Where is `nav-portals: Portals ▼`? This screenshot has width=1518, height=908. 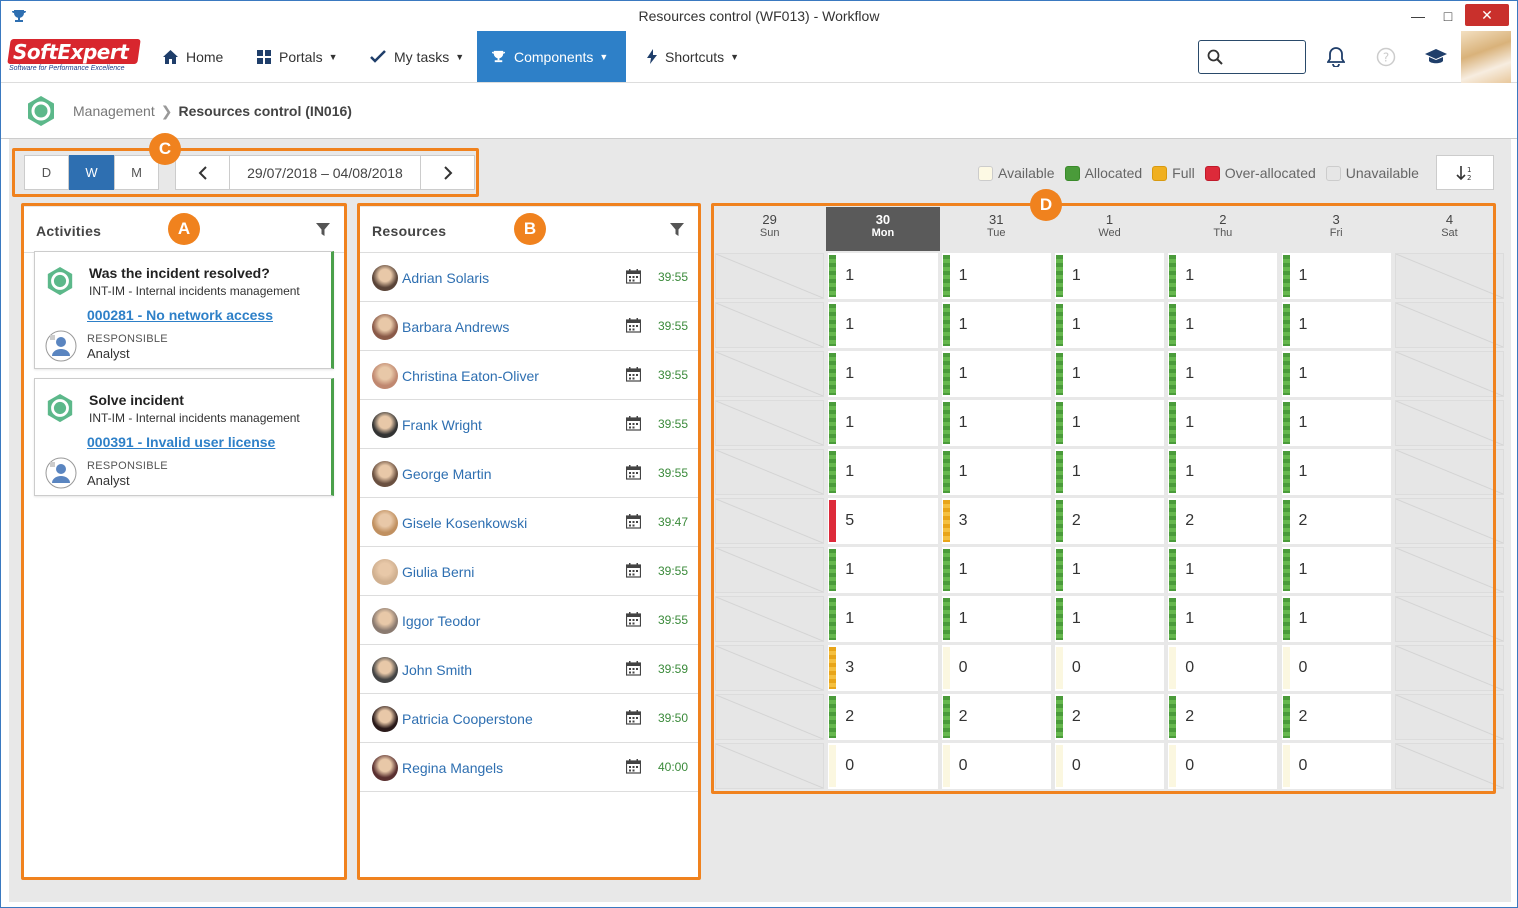 nav-portals: Portals ▼ is located at coordinates (297, 56).